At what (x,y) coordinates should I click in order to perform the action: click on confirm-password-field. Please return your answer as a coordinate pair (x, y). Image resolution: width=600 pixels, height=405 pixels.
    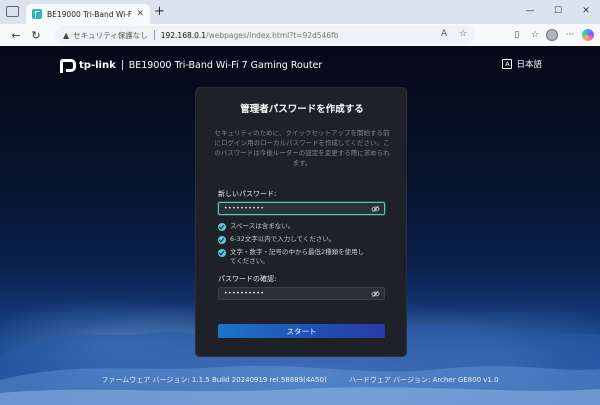
    Looking at the image, I should click on (301, 293).